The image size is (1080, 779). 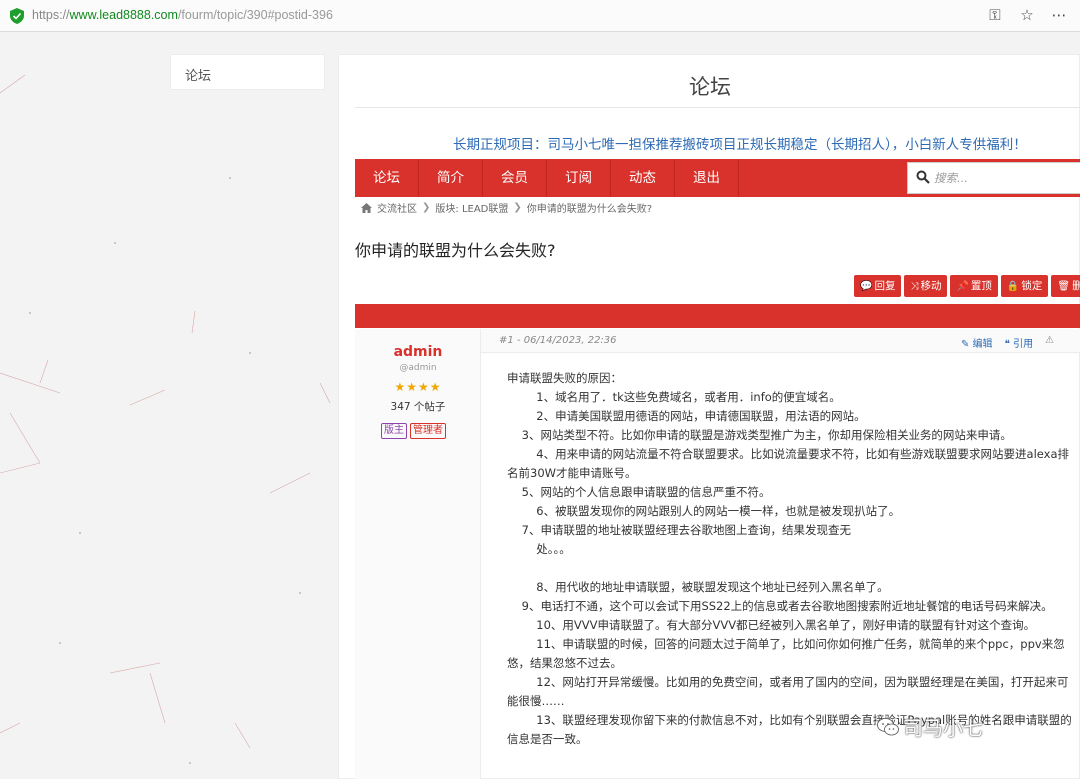 What do you see at coordinates (387, 178) in the screenshot?
I see `nav-item-forum: 论坛` at bounding box center [387, 178].